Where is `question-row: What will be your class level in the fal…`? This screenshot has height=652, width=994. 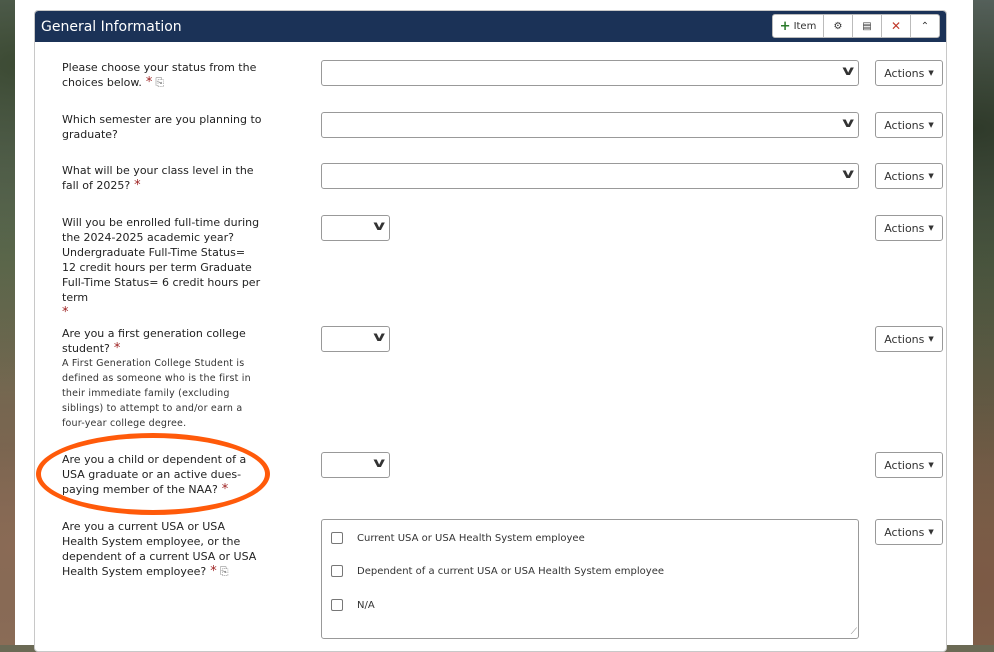 question-row: What will be your class level in the fal… is located at coordinates (502, 183).